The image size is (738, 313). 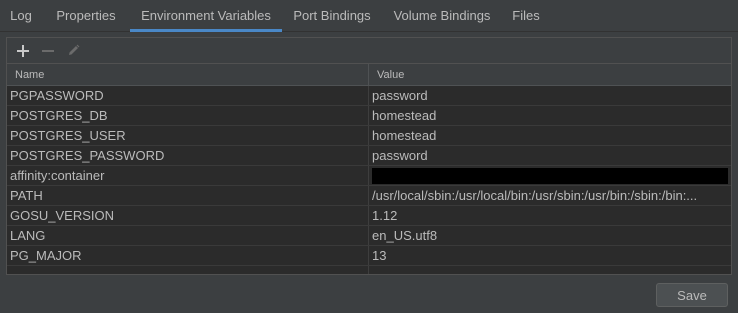 What do you see at coordinates (550, 215) in the screenshot?
I see `variable-value: 1.12` at bounding box center [550, 215].